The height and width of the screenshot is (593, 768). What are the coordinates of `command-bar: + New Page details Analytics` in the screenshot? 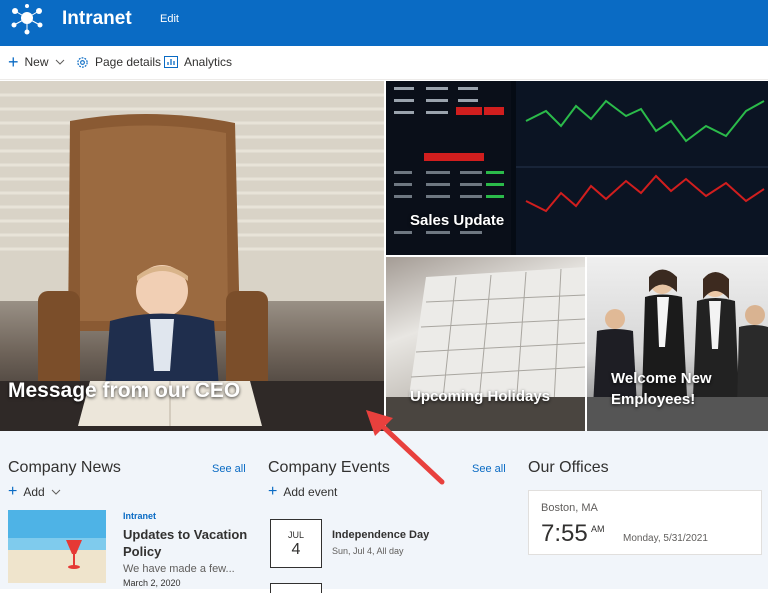 It's located at (384, 63).